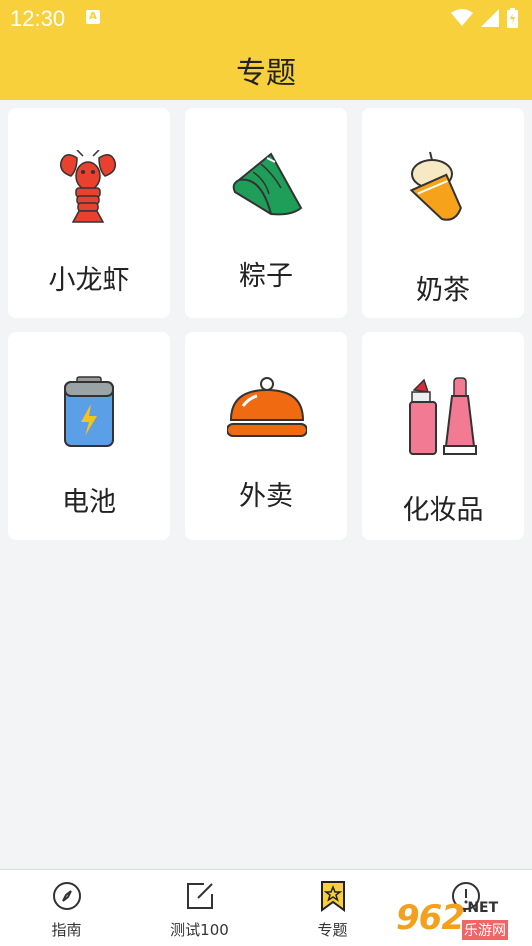 This screenshot has width=532, height=946. What do you see at coordinates (430, 918) in the screenshot?
I see `watermark-number: 962` at bounding box center [430, 918].